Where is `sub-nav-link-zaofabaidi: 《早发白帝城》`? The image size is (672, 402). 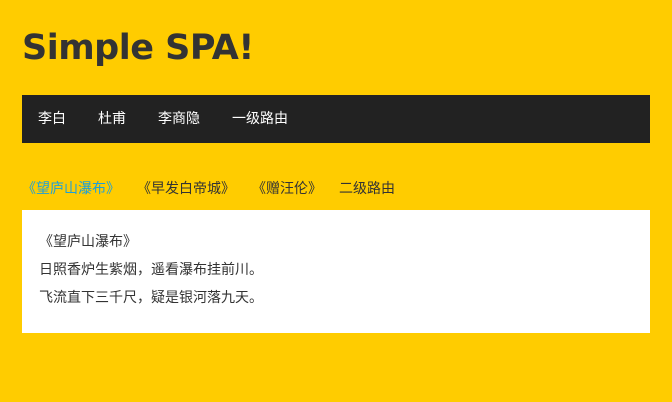
sub-nav-link-zaofabaidi: 《早发白帝城》 is located at coordinates (186, 189).